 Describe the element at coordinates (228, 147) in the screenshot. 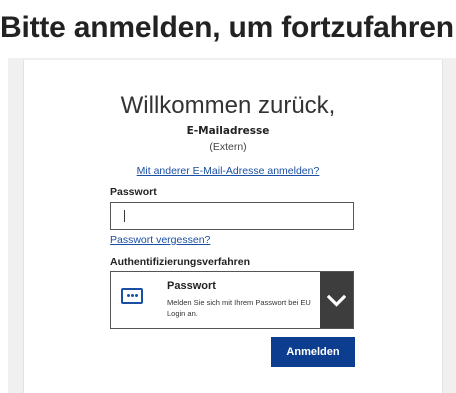

I see `account-type-label: (Extern)` at that location.